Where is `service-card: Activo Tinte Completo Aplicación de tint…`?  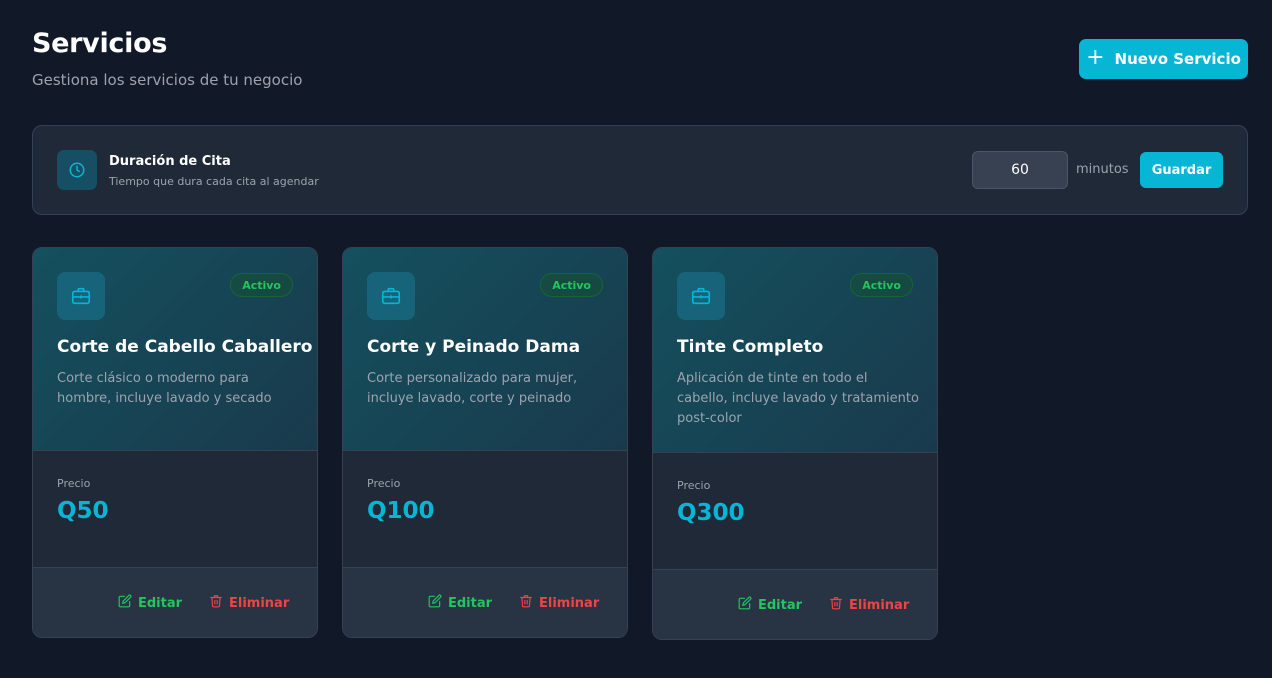
service-card: Activo Tinte Completo Aplicación de tint… is located at coordinates (795, 443).